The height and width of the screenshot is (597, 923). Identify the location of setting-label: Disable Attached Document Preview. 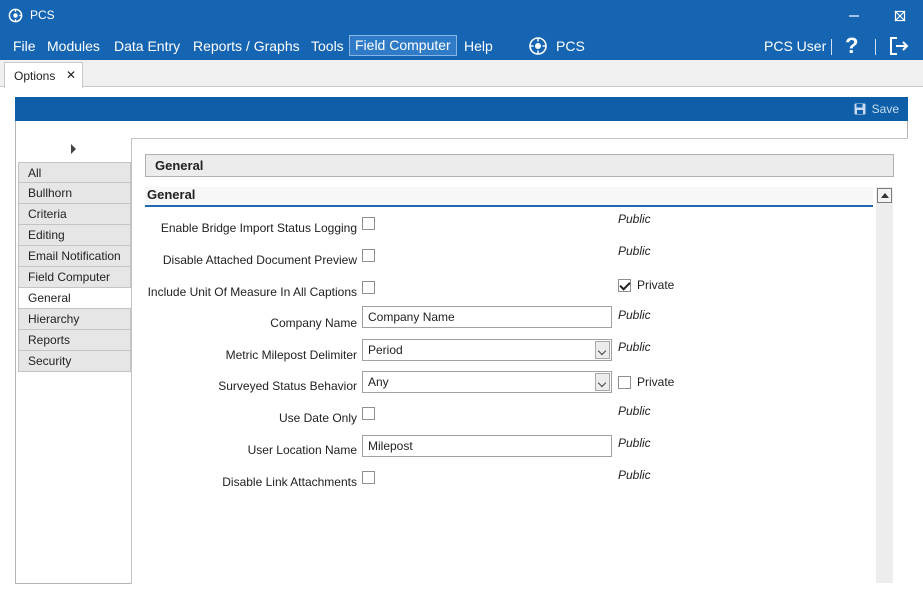
(259, 260).